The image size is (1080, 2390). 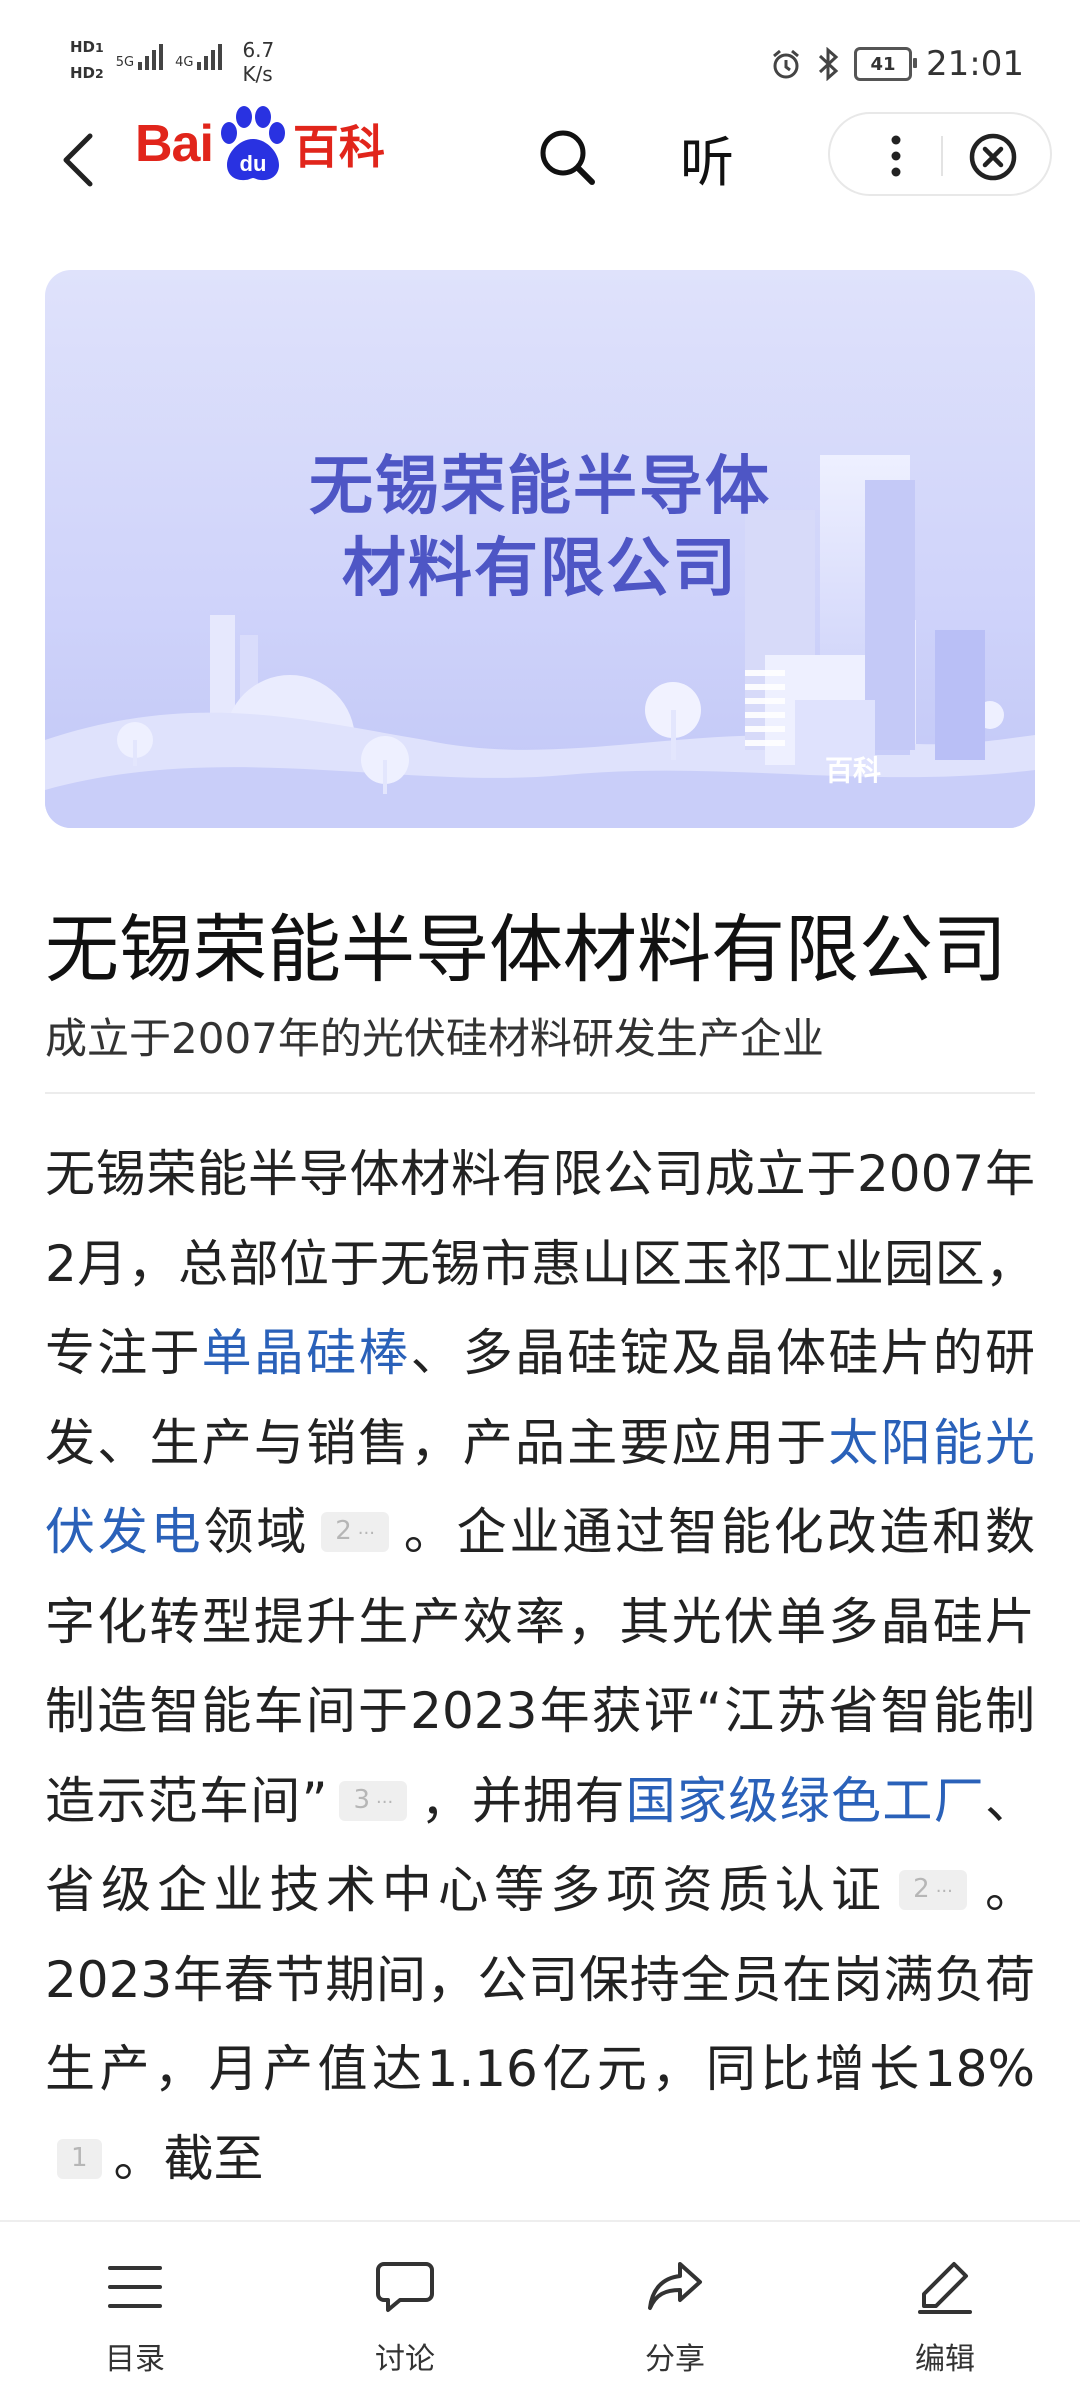 I want to click on logo-du-text: du, so click(x=252, y=163).